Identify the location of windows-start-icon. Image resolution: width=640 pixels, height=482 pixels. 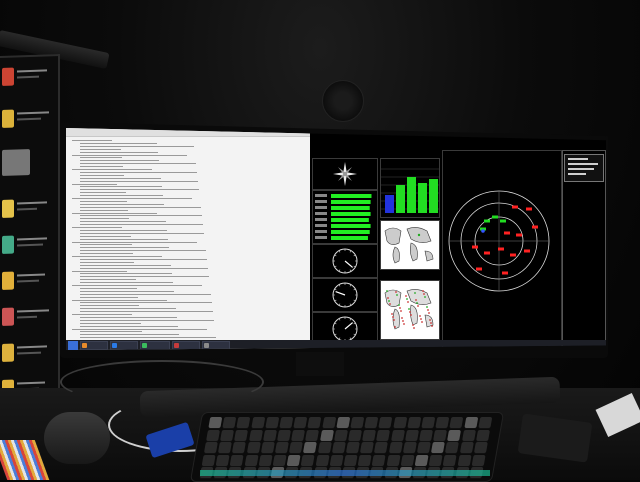
(73, 345).